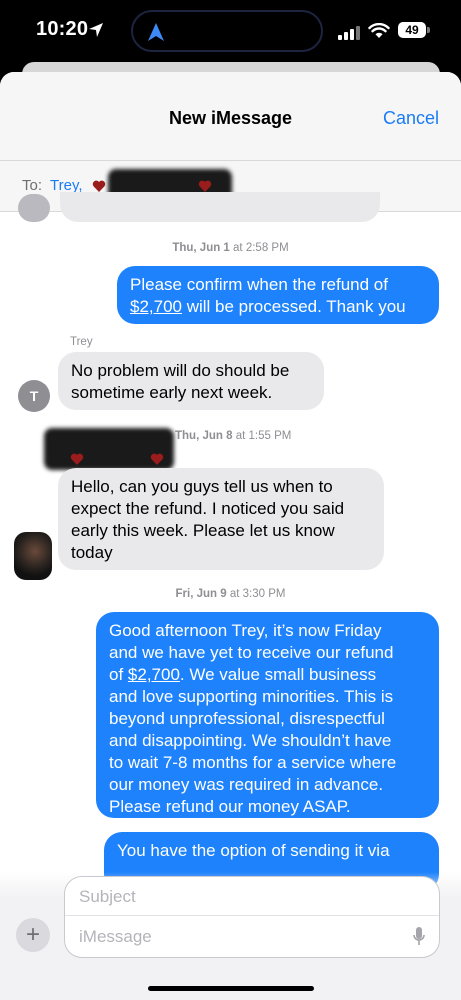 Image resolution: width=461 pixels, height=1000 pixels. Describe the element at coordinates (294, 306) in the screenshot. I see `message-text: will be processed. Thank you` at that location.